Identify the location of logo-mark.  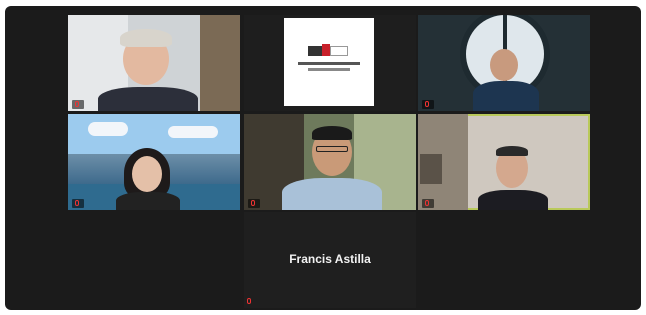
(315, 51).